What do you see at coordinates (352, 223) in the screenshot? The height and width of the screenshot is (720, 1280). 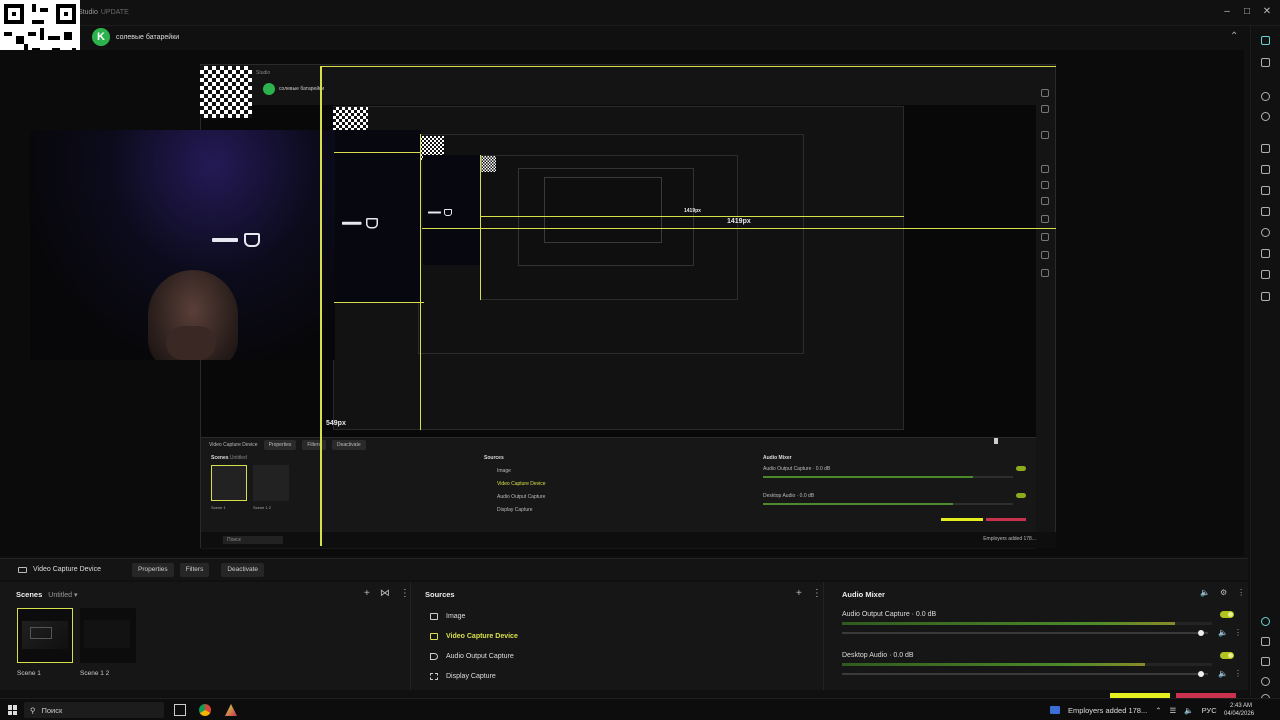 I see `lamp-bar` at bounding box center [352, 223].